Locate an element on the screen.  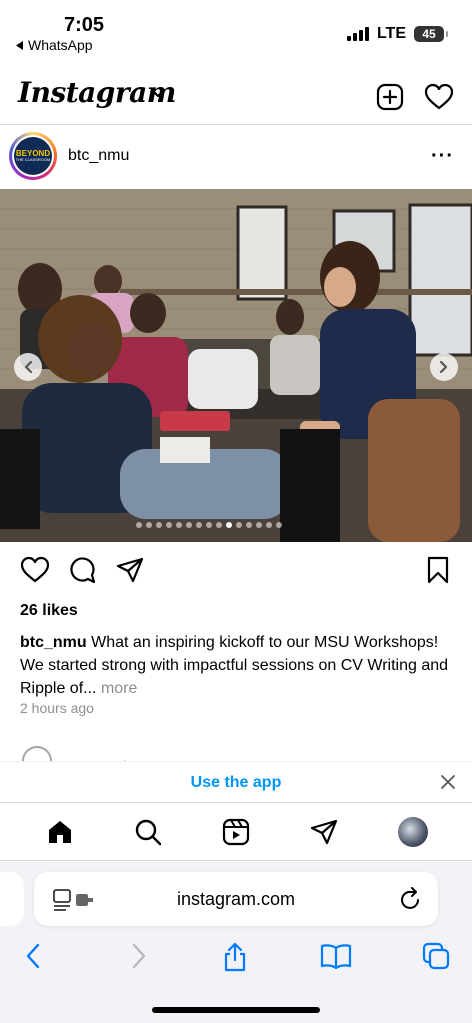
back-to-app-link: WhatsApp is located at coordinates (54, 45).